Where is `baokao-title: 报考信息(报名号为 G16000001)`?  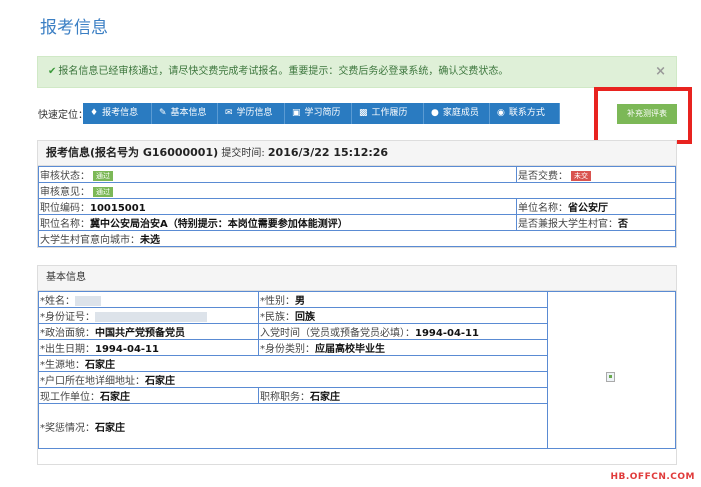 baokao-title: 报考信息(报名号为 G16000001) is located at coordinates (132, 152).